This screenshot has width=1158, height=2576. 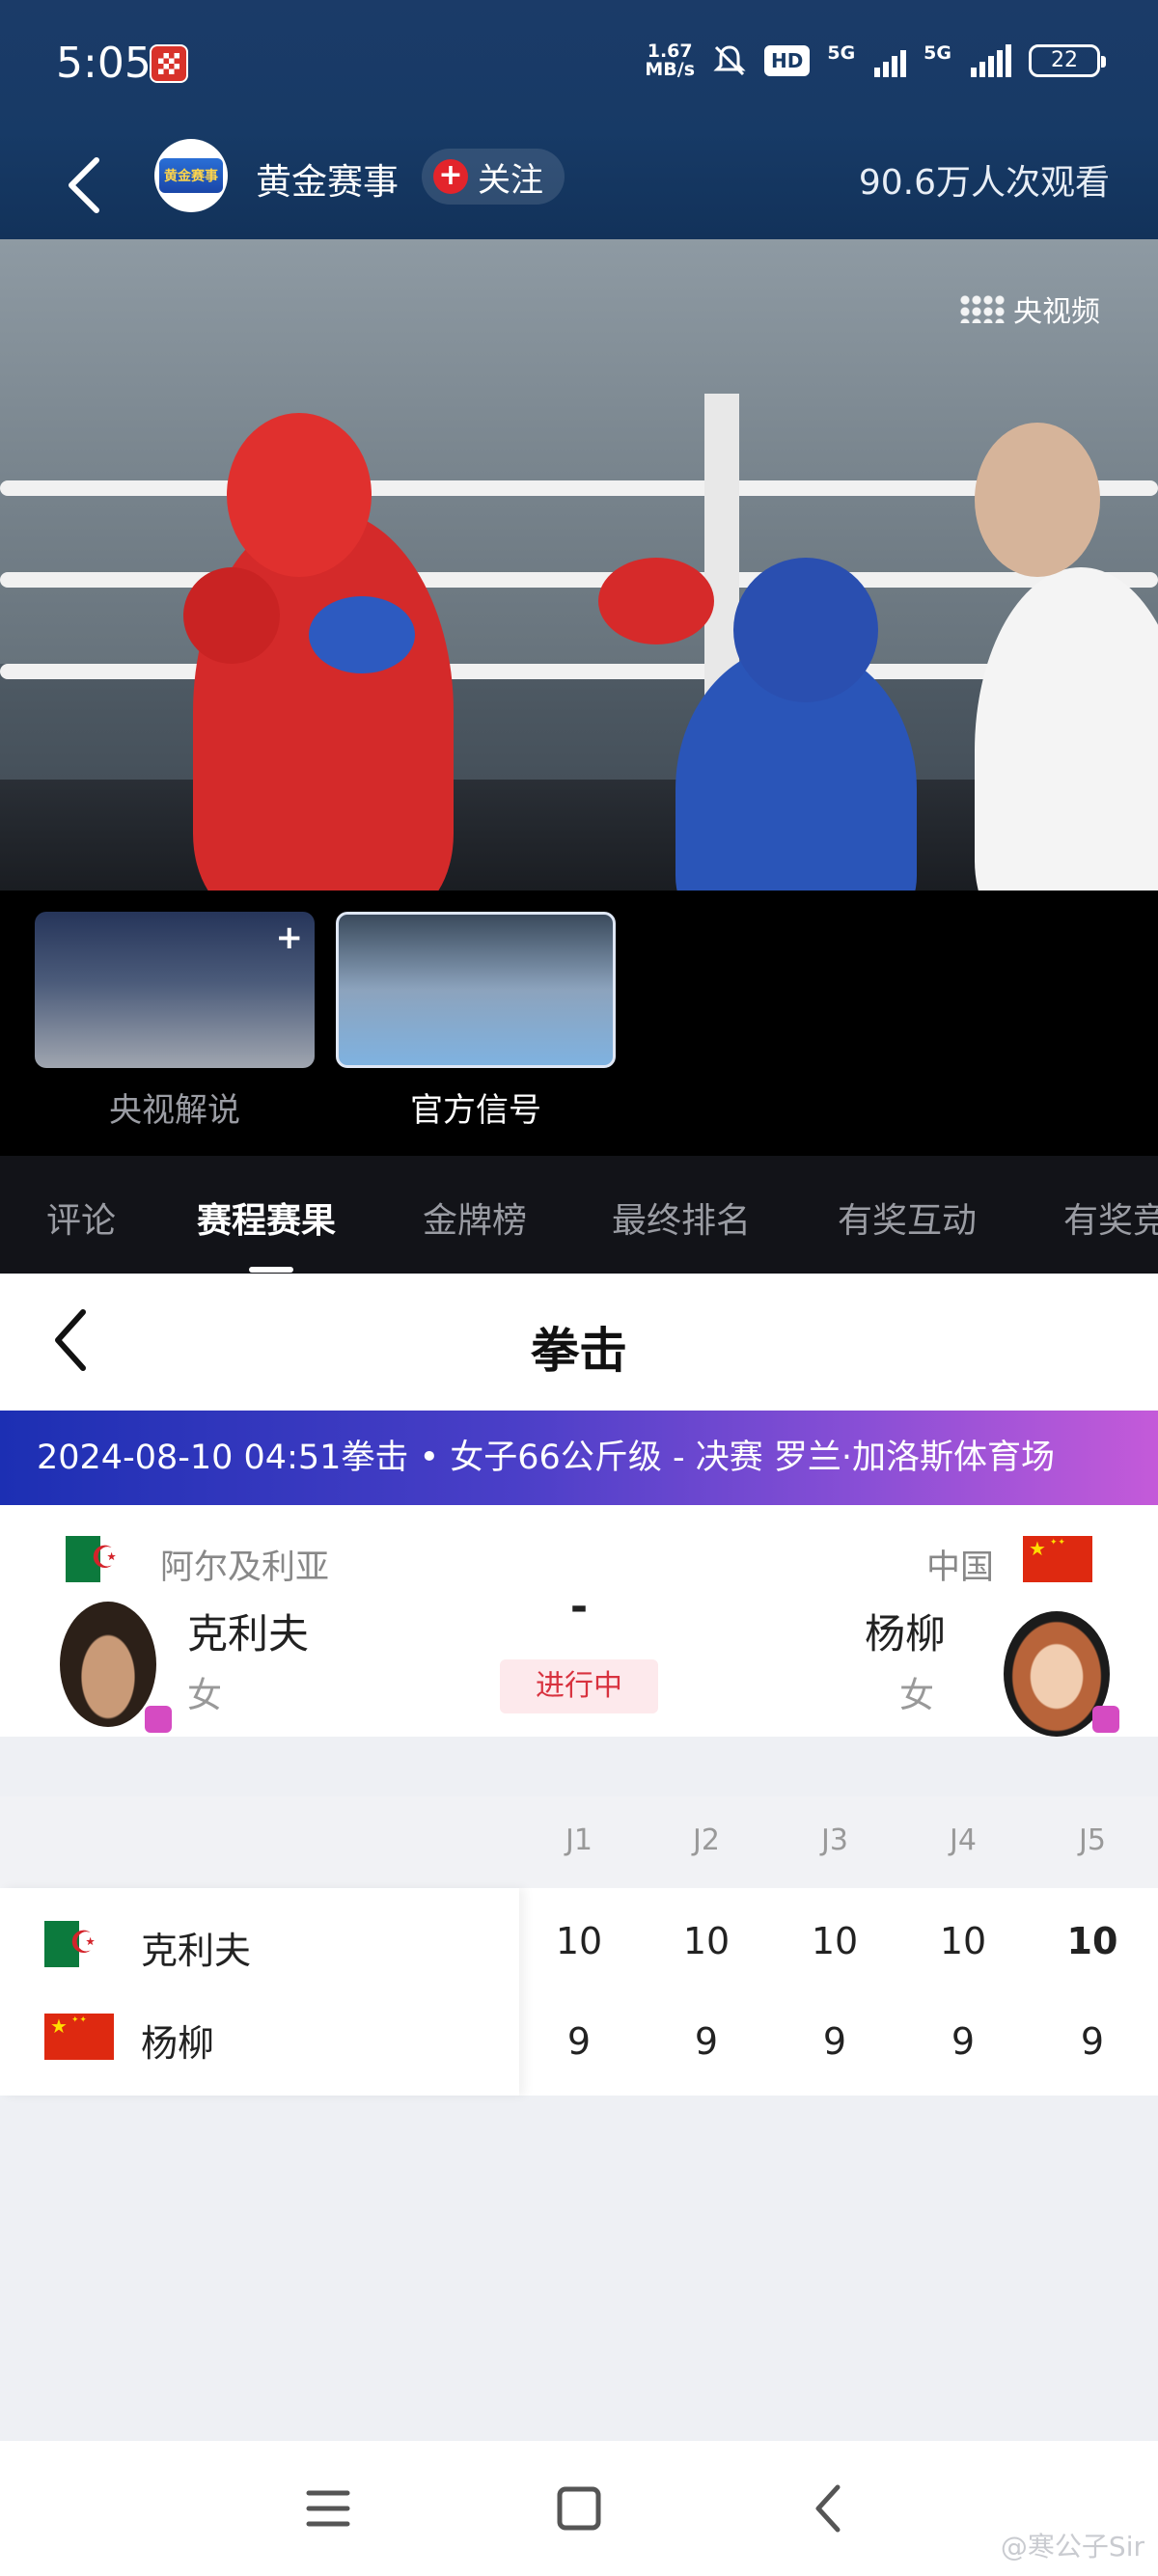 What do you see at coordinates (670, 69) in the screenshot?
I see `network-speed-unit: MB/s` at bounding box center [670, 69].